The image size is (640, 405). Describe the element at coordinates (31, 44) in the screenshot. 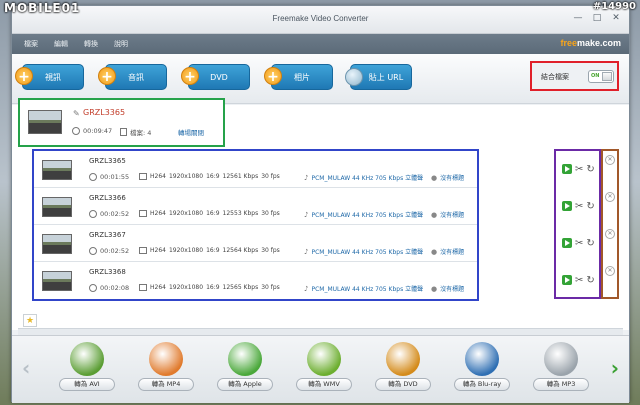

I see `menu-file: 檔案` at that location.